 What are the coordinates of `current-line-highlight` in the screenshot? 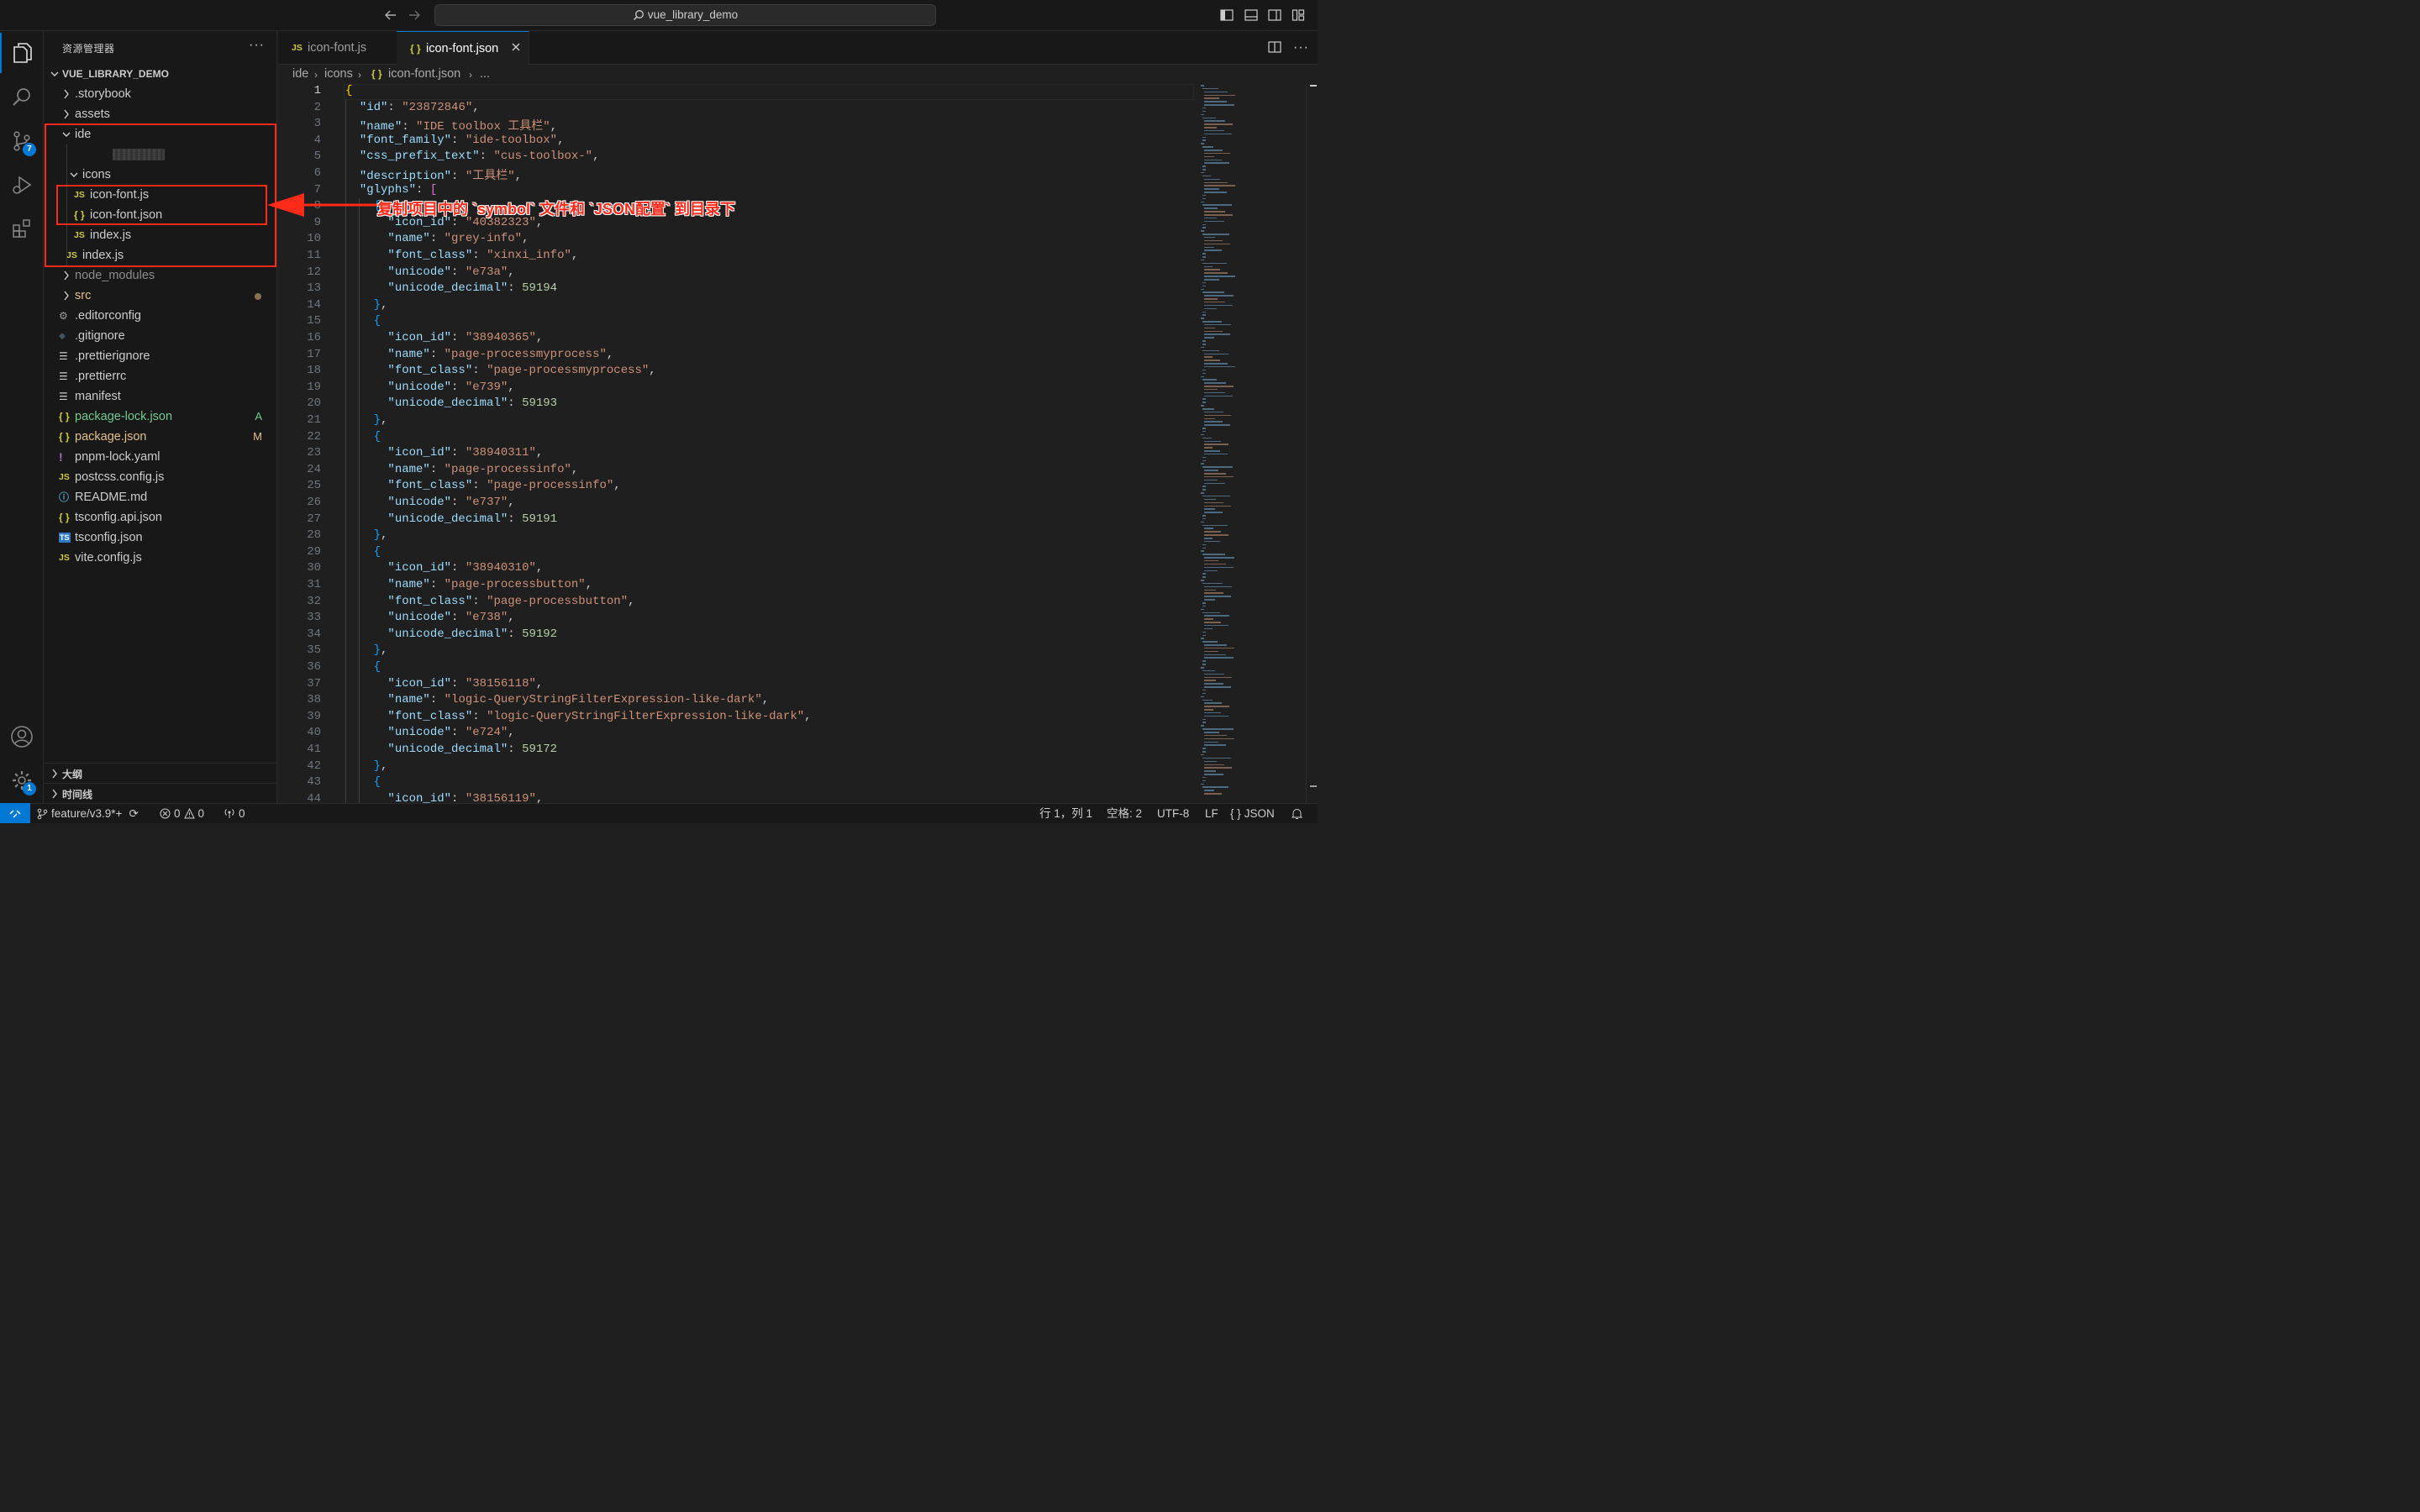 It's located at (769, 92).